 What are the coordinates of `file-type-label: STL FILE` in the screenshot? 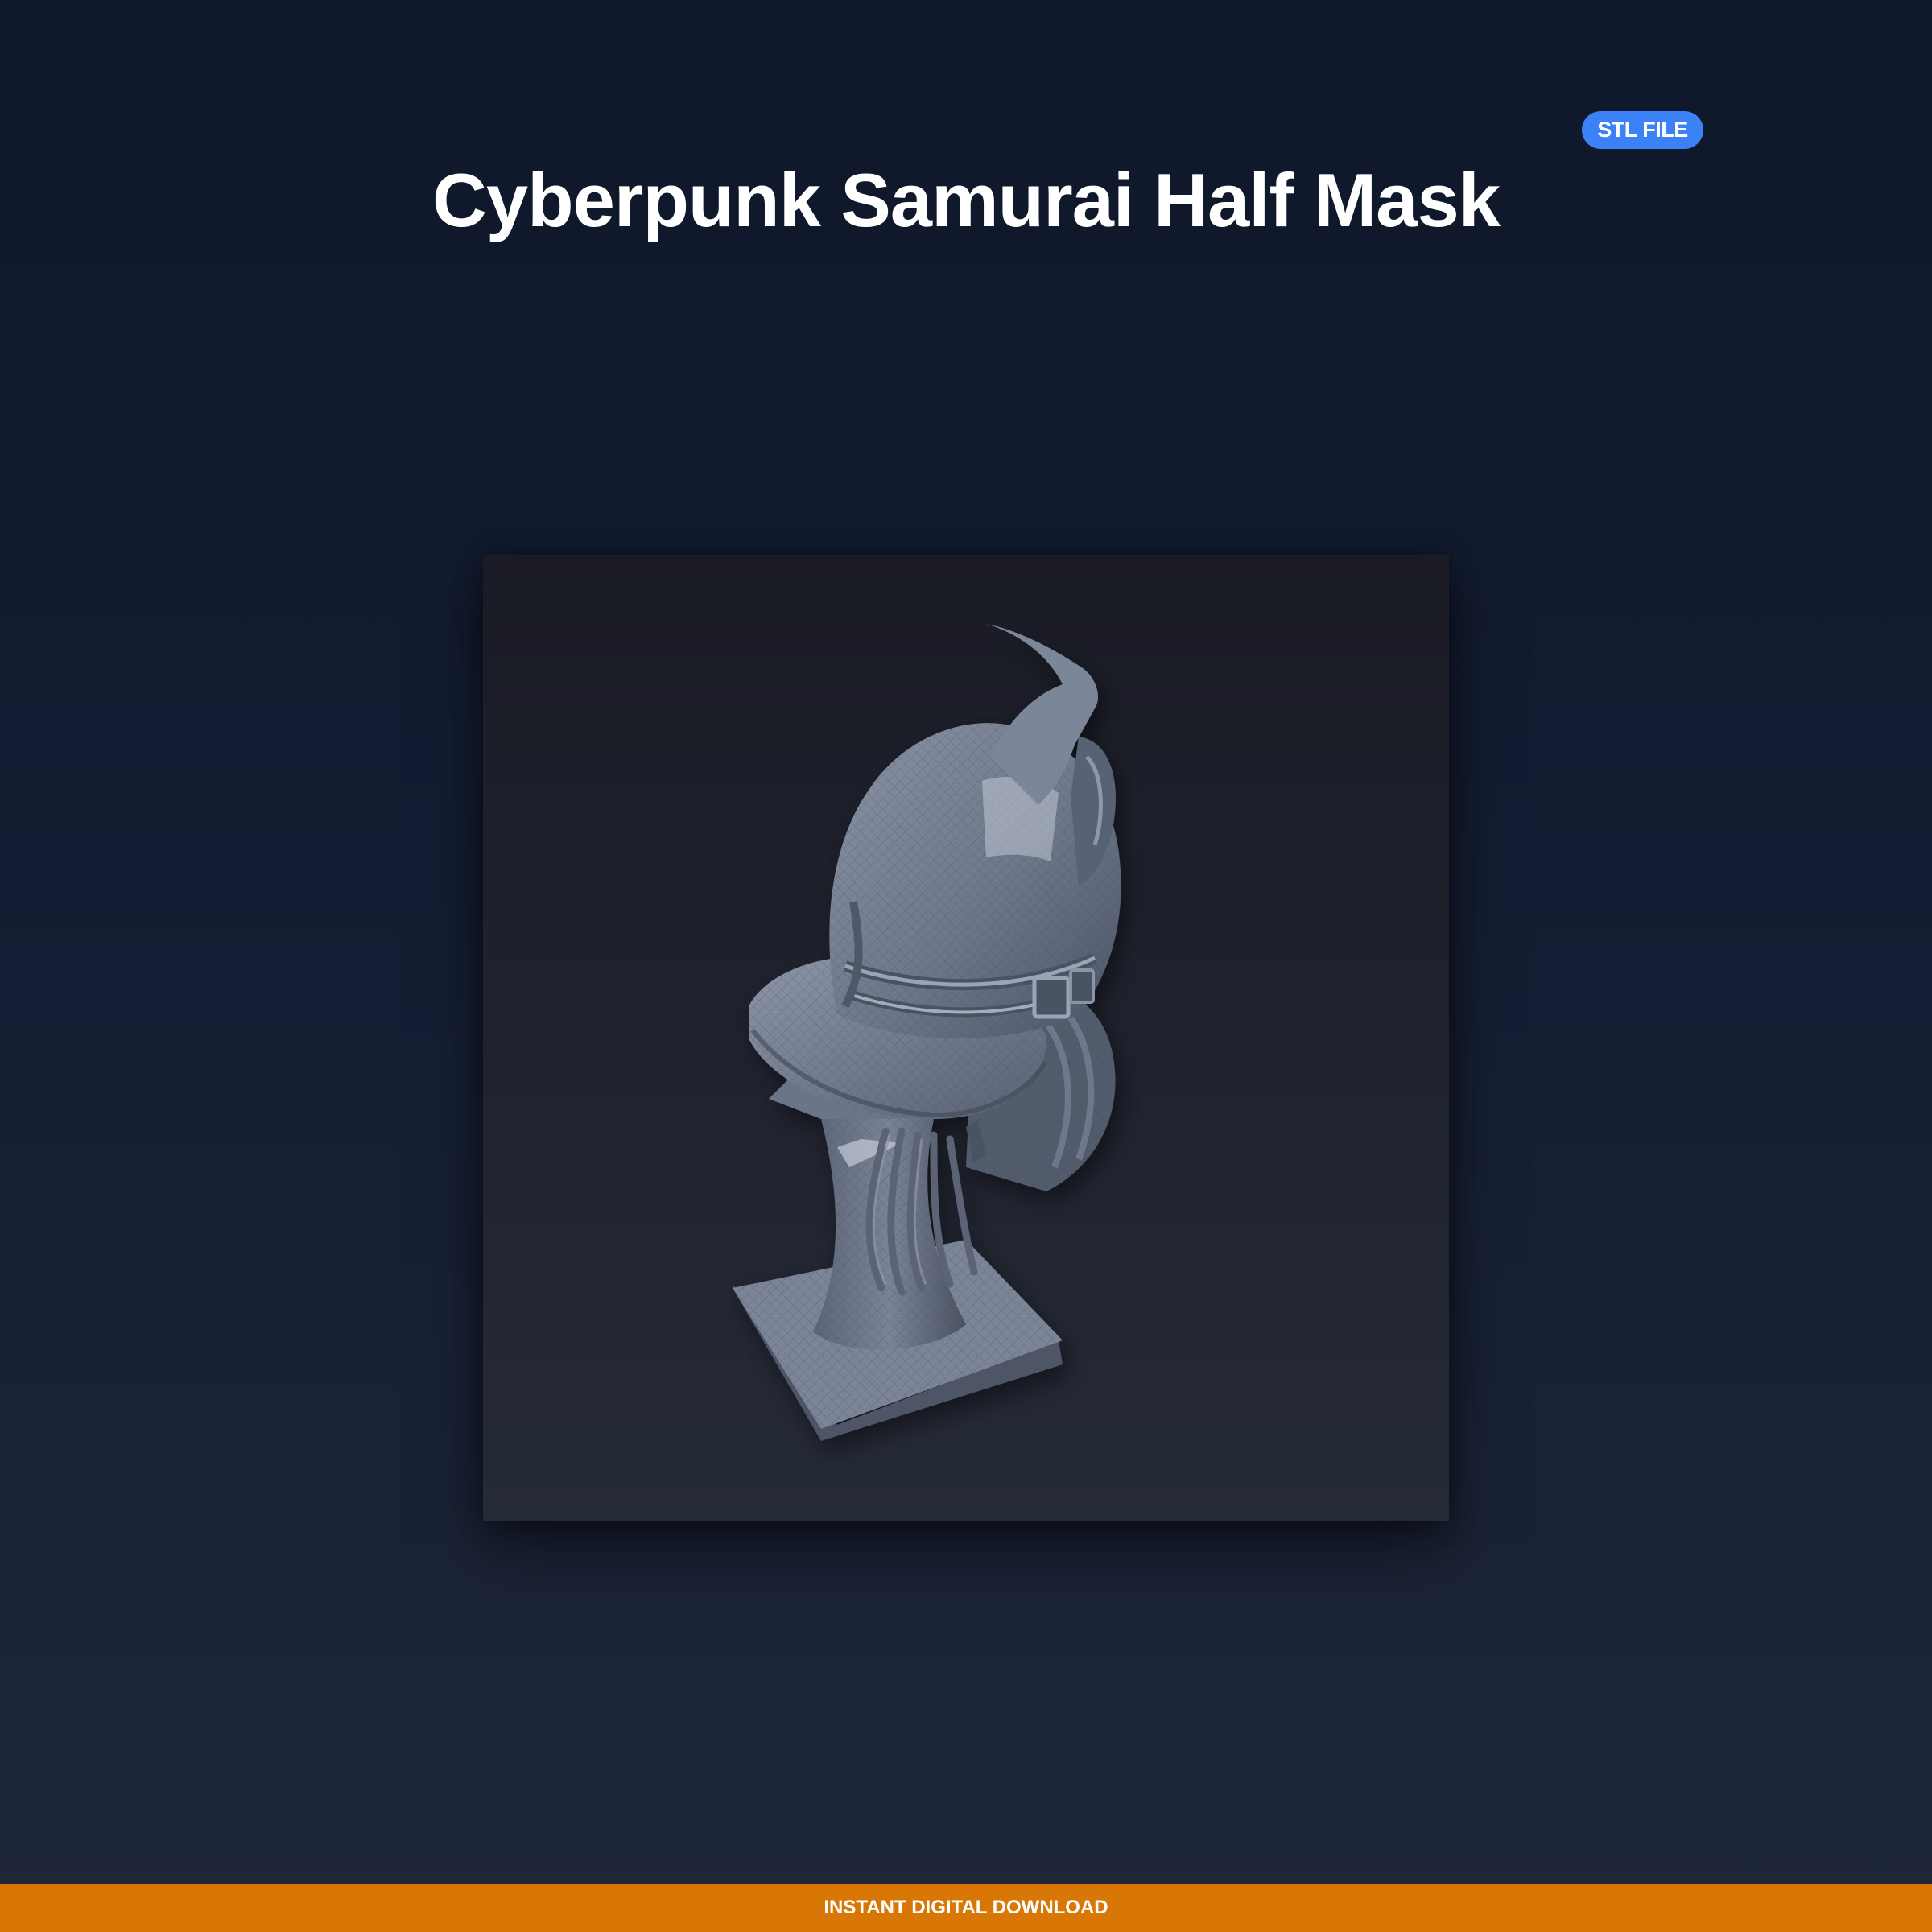 It's located at (1642, 130).